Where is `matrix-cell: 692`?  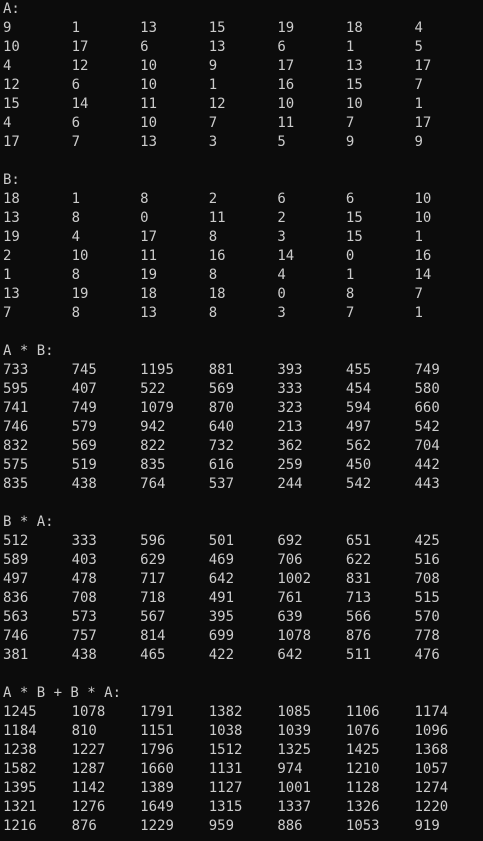 matrix-cell: 692 is located at coordinates (290, 541).